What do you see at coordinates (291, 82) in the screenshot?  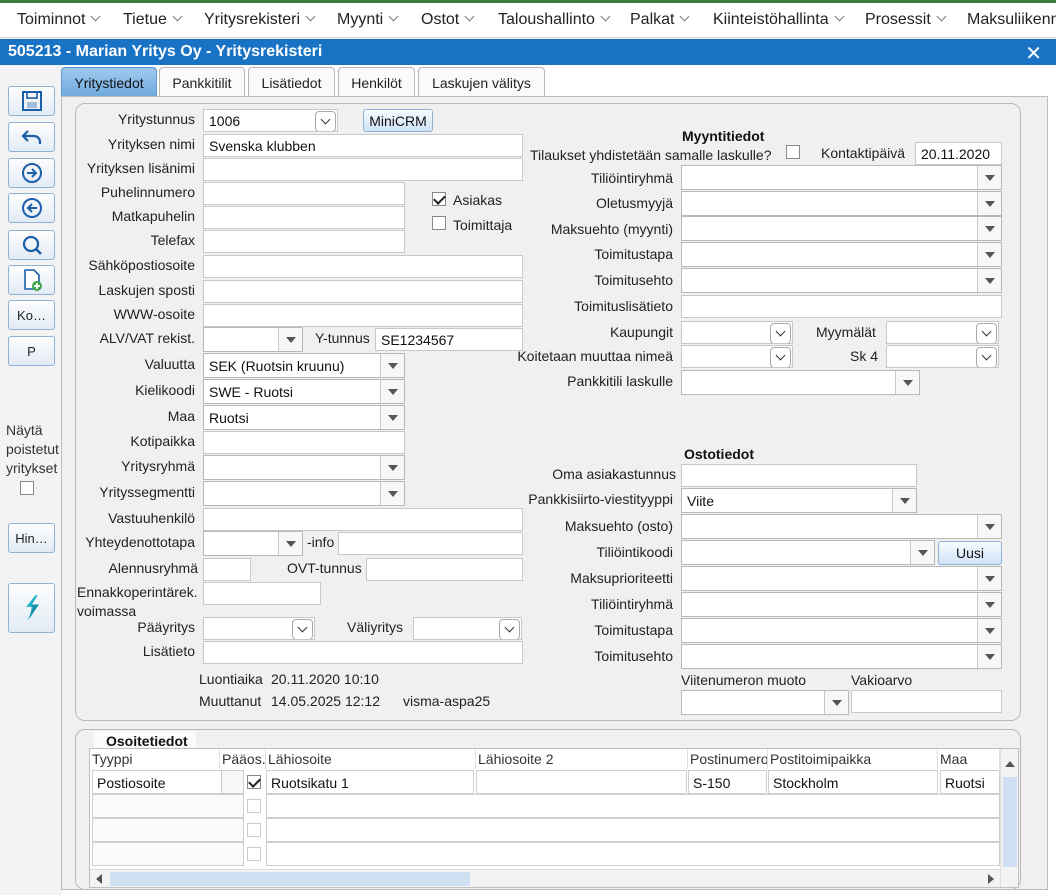 I see `tab-lisatiedot: Lisätiedot` at bounding box center [291, 82].